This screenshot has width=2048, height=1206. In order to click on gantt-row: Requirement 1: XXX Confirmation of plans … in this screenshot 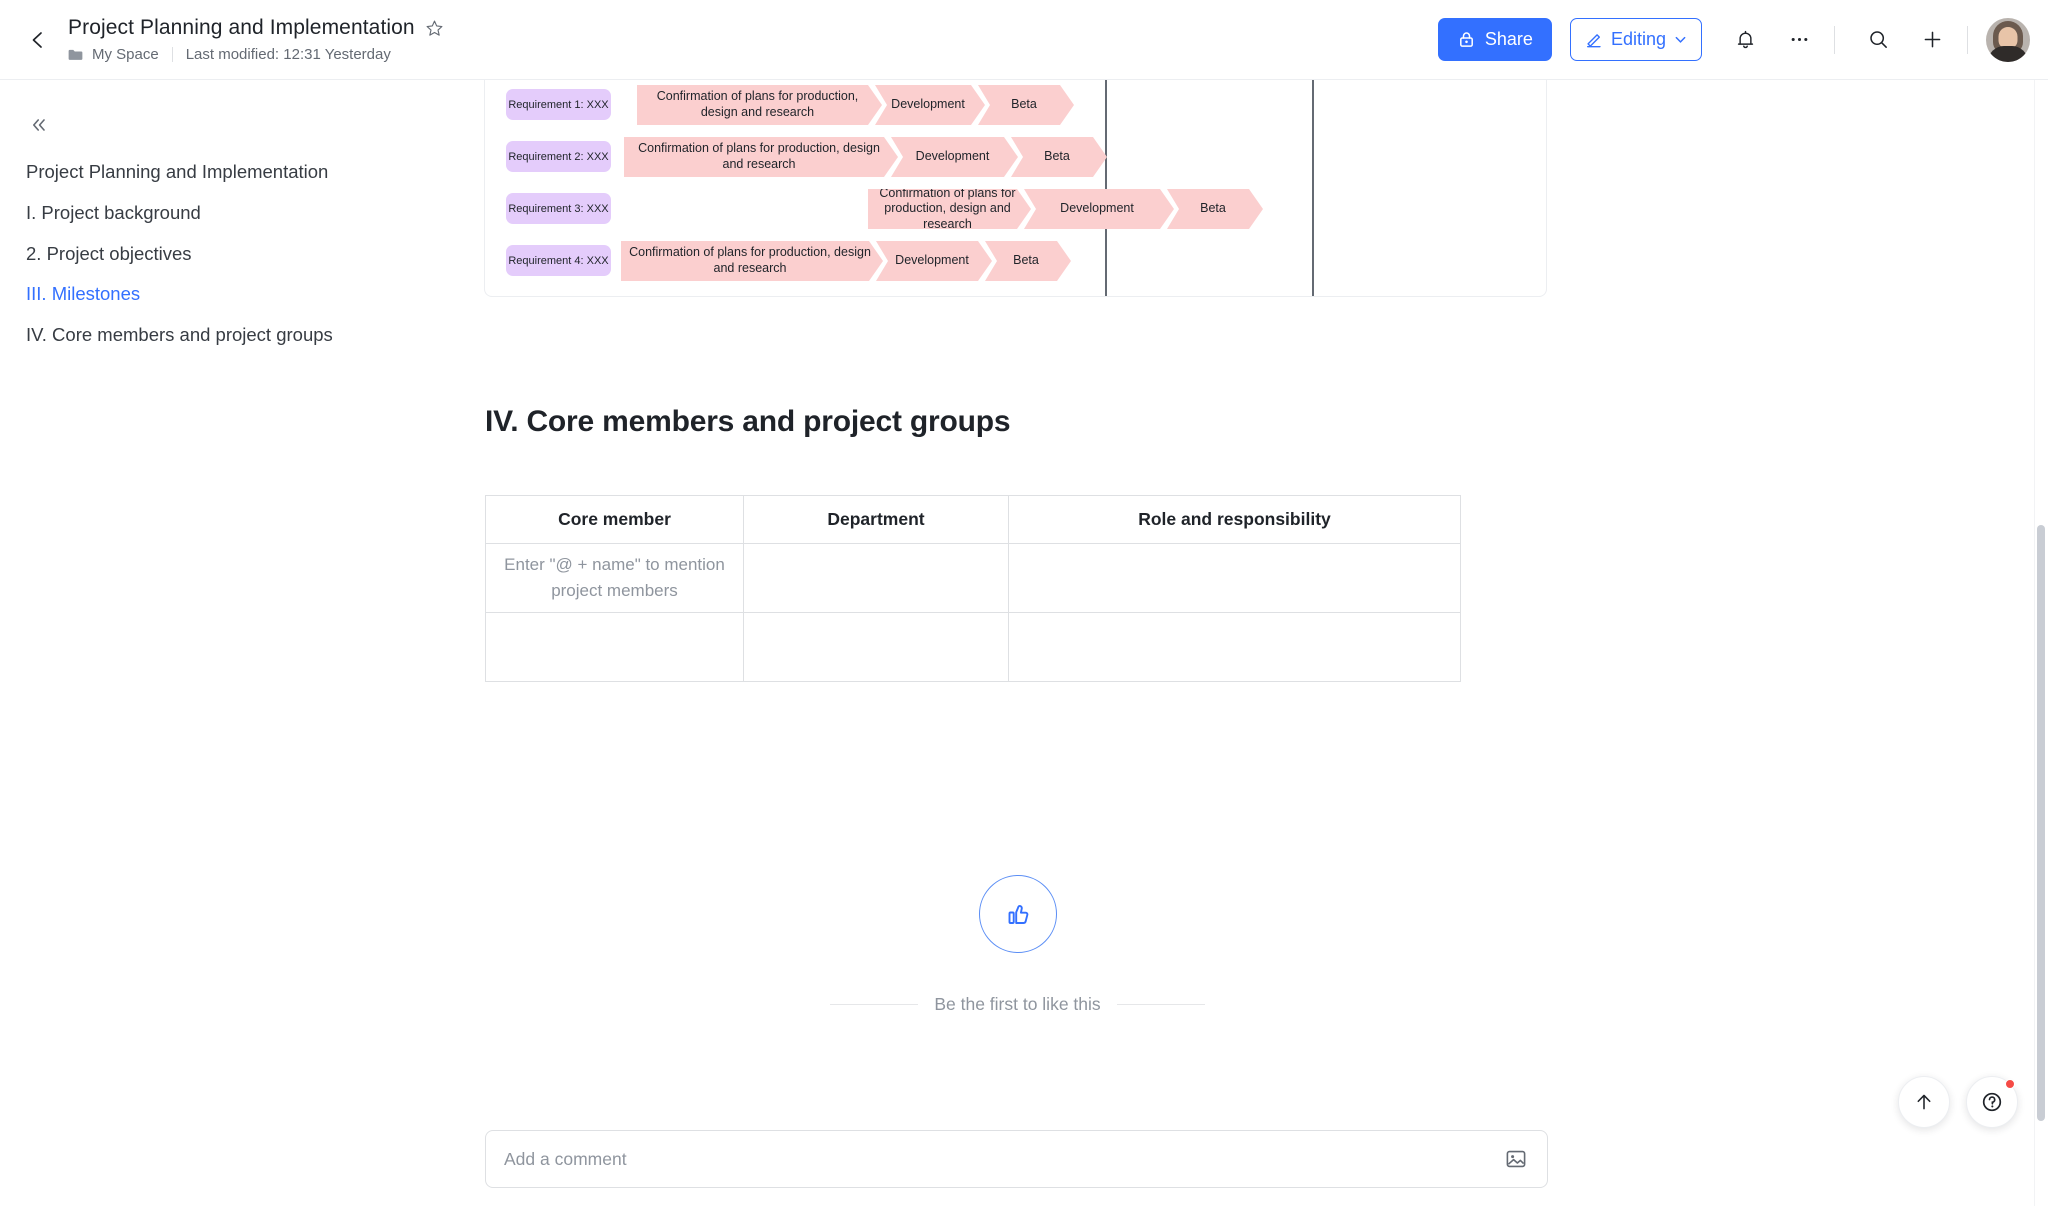, I will do `click(1015, 108)`.